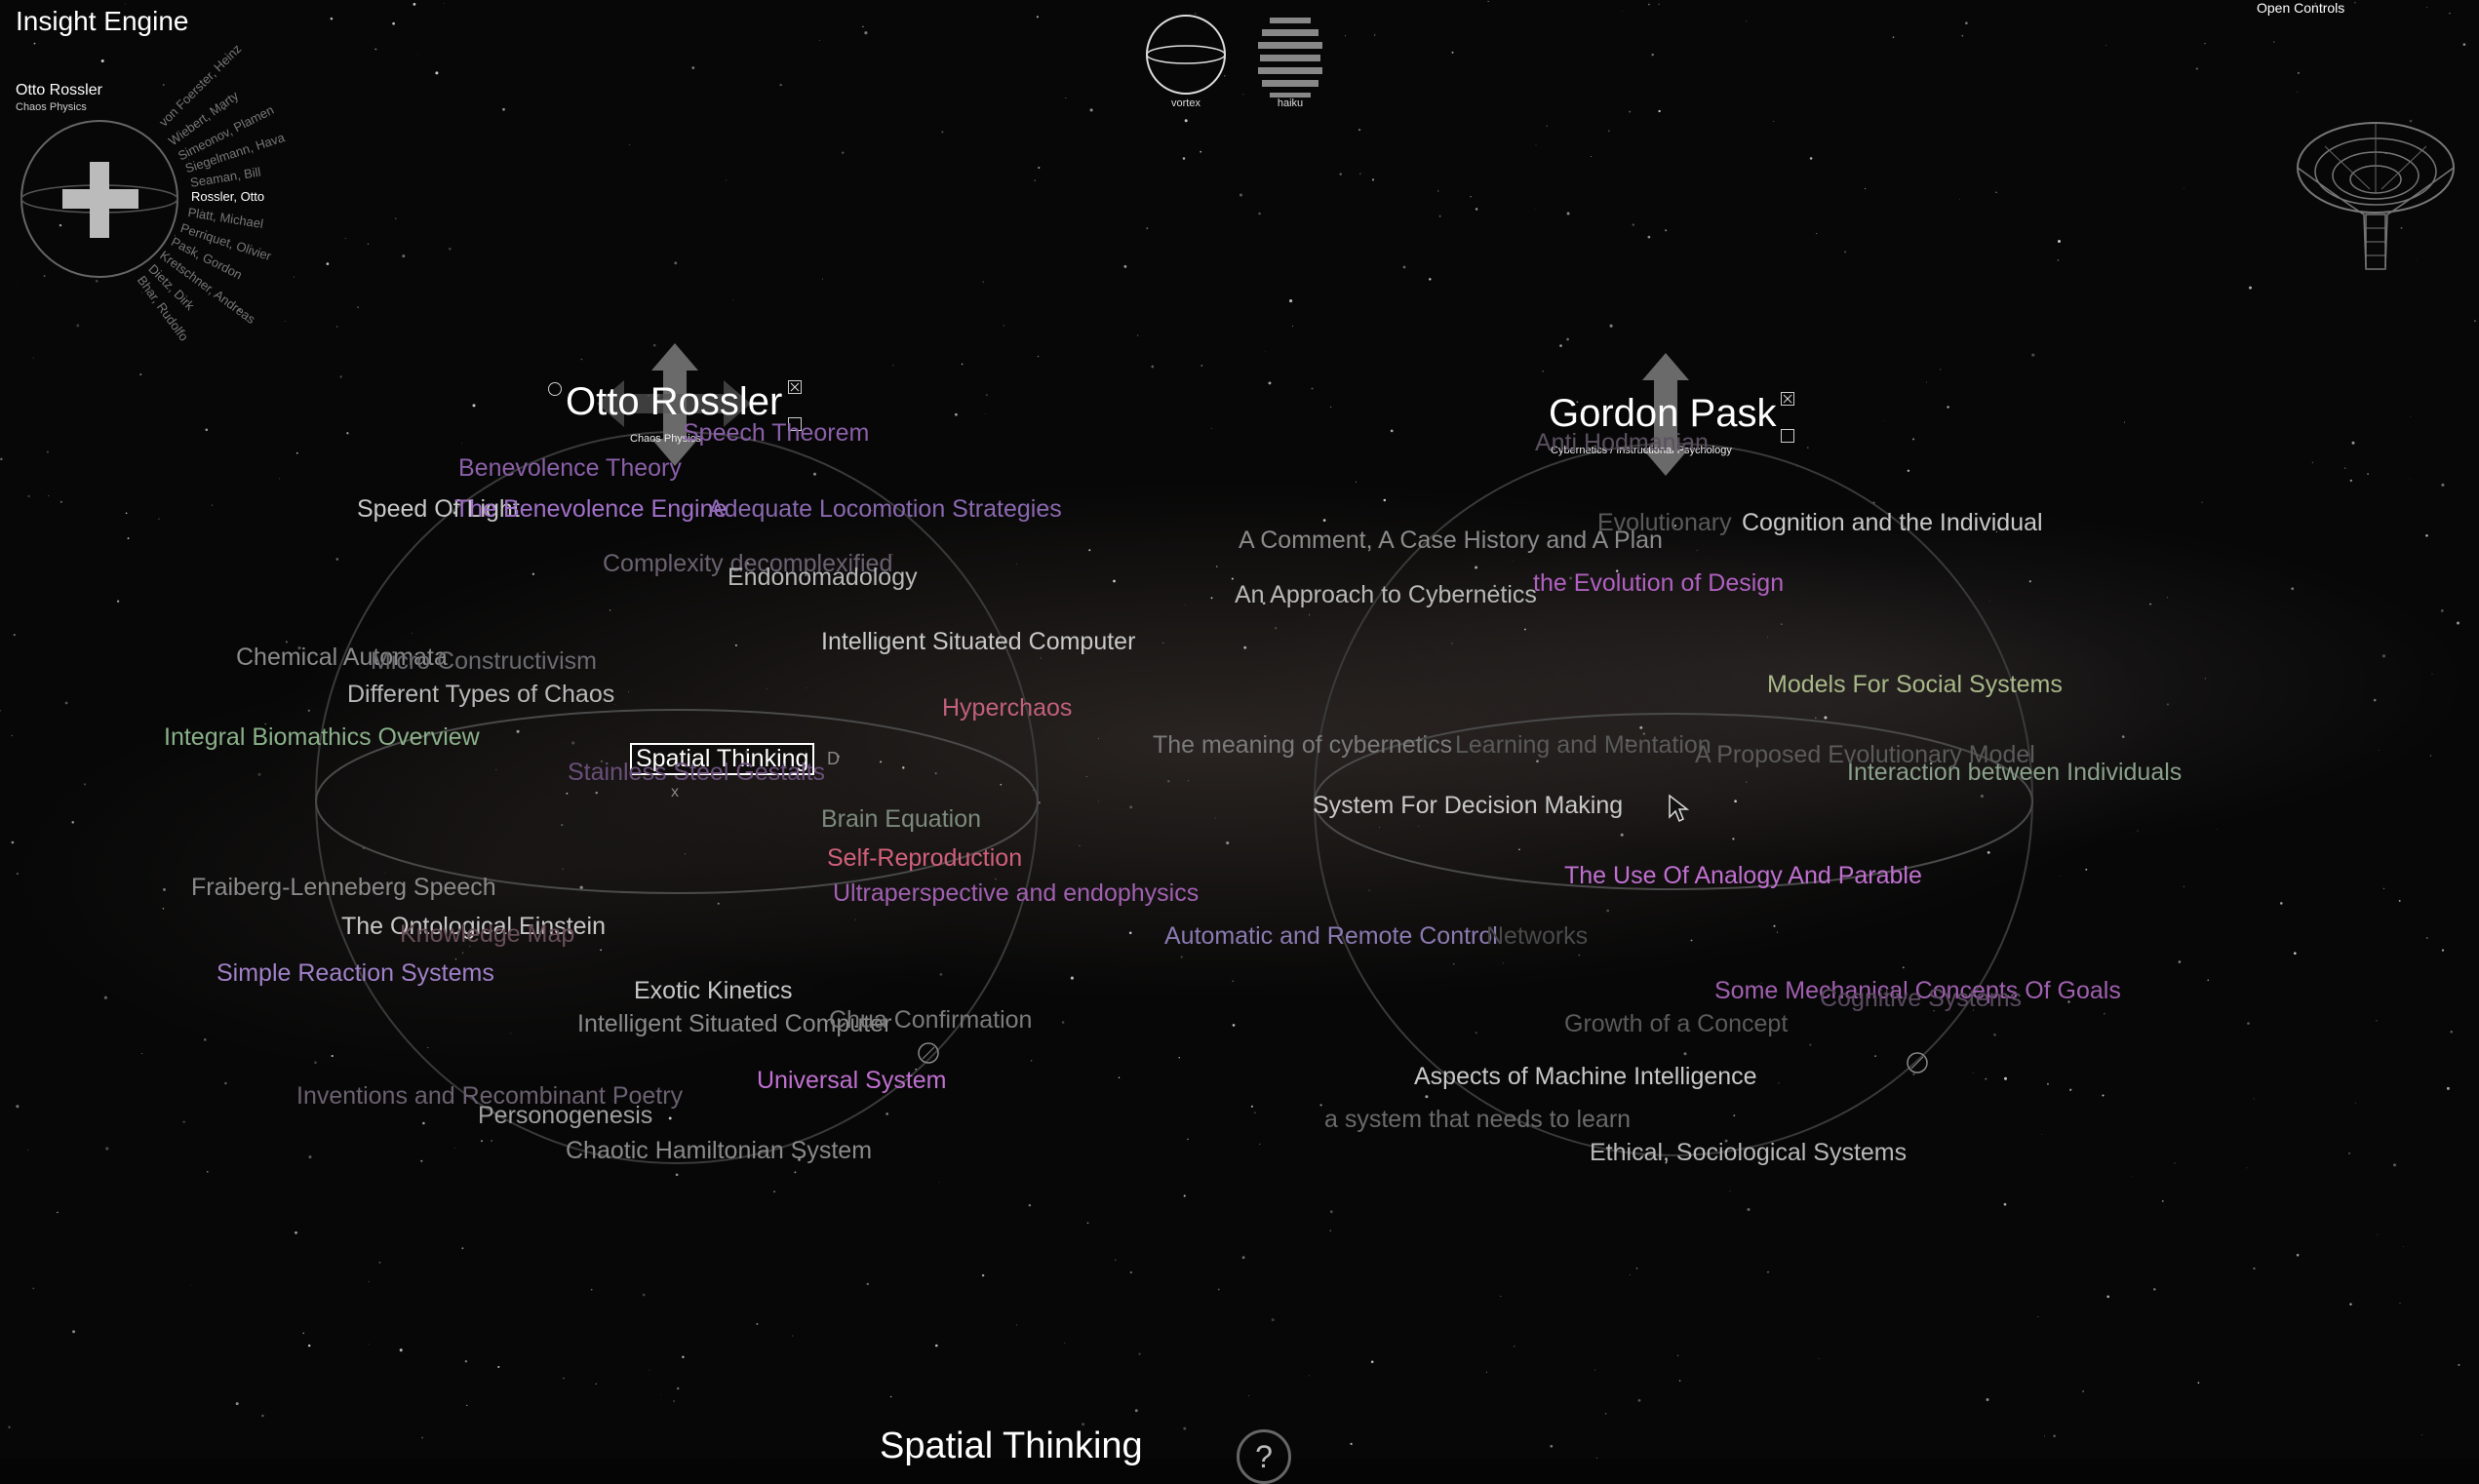 This screenshot has width=2479, height=1484. Describe the element at coordinates (1743, 876) in the screenshot. I see `topic-label: The Use Of Analogy And Parable` at that location.